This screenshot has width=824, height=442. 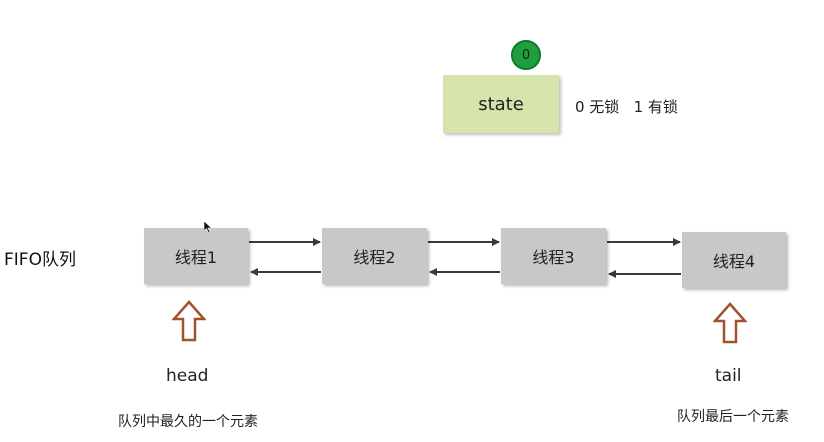 I want to click on queue-node-3: 线程3, so click(x=553, y=256).